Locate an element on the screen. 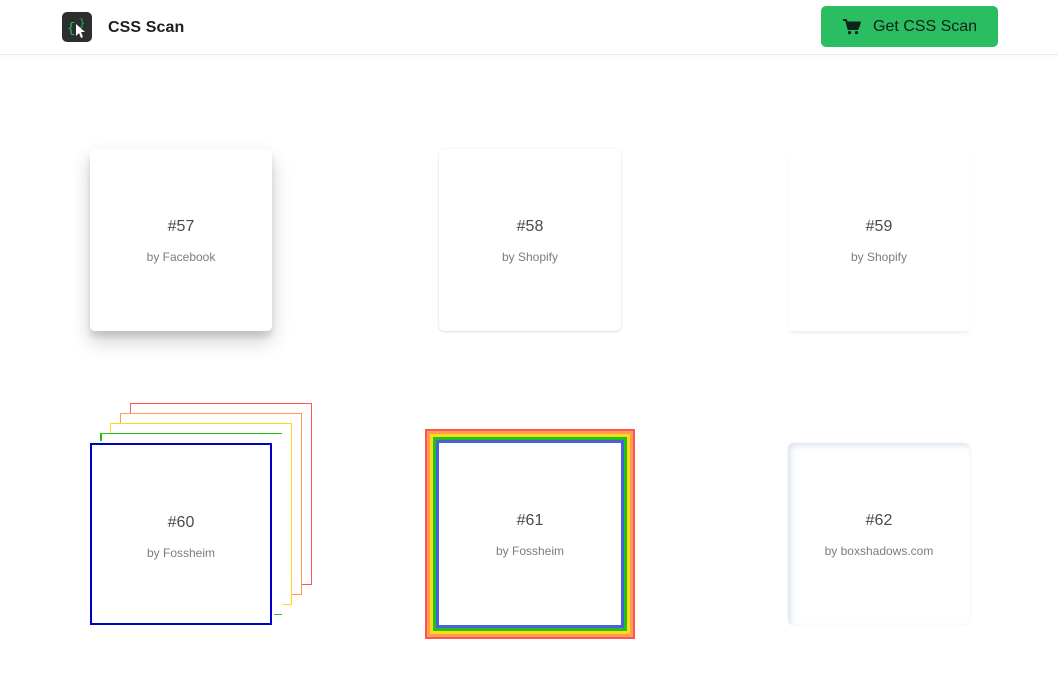  card-author: by boxshadows.com is located at coordinates (879, 551).